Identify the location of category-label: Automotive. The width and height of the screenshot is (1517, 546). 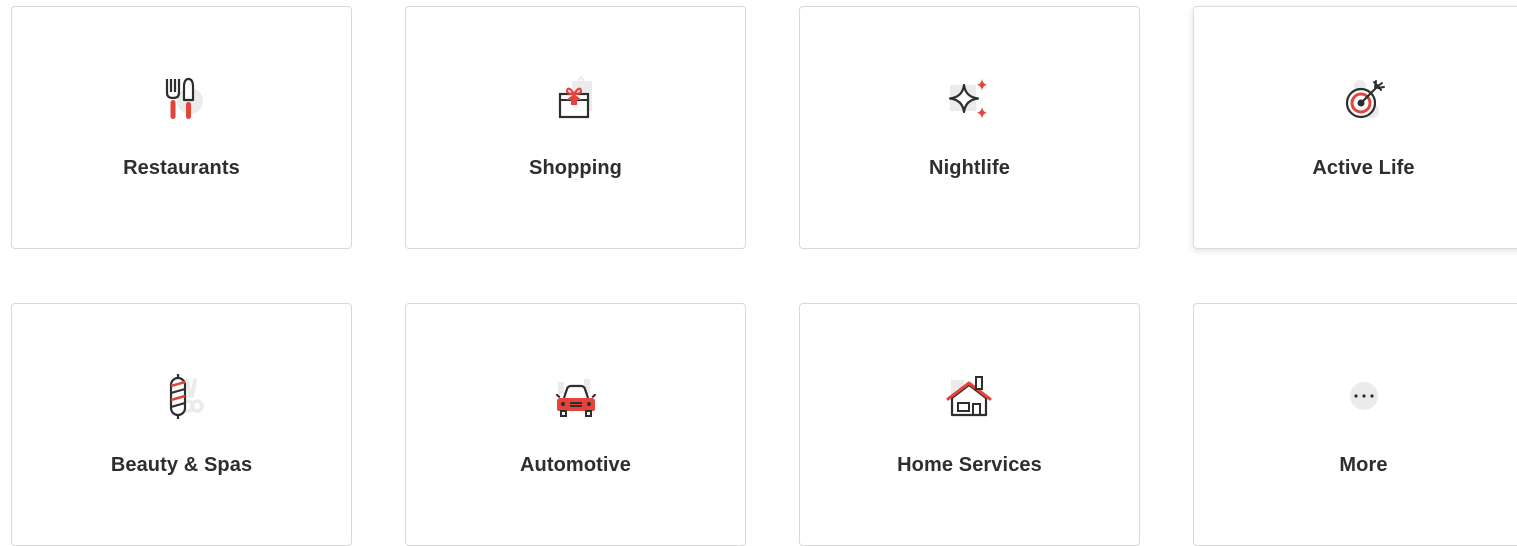
(575, 465).